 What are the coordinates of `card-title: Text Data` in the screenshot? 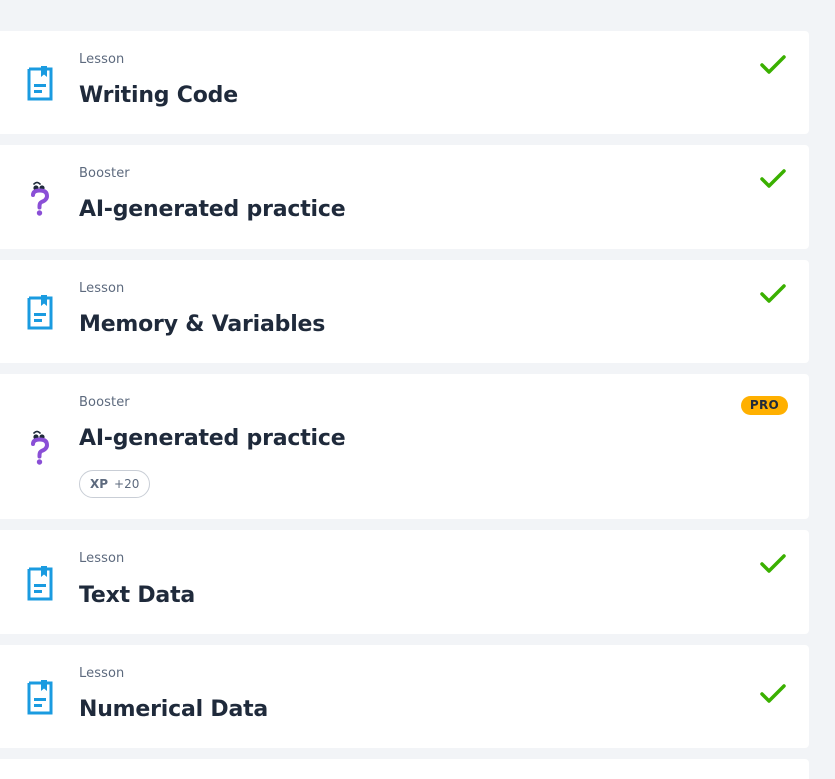 It's located at (137, 595).